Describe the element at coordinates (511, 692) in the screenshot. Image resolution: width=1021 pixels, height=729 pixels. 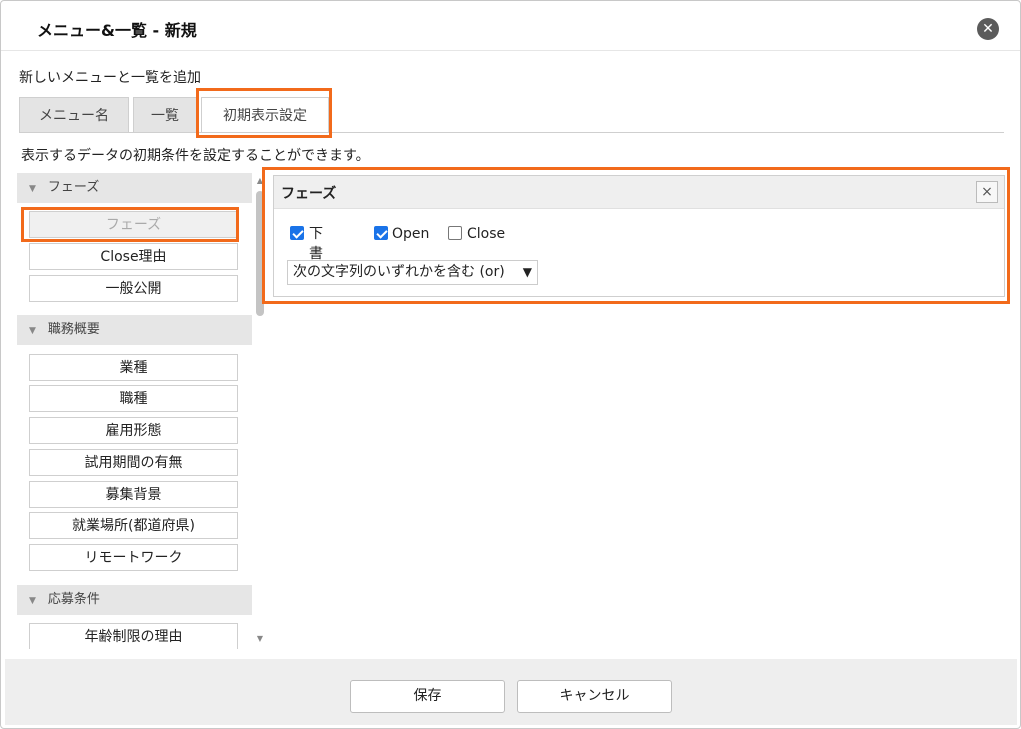
I see `dialog-footer: 保存 キャンセル` at that location.